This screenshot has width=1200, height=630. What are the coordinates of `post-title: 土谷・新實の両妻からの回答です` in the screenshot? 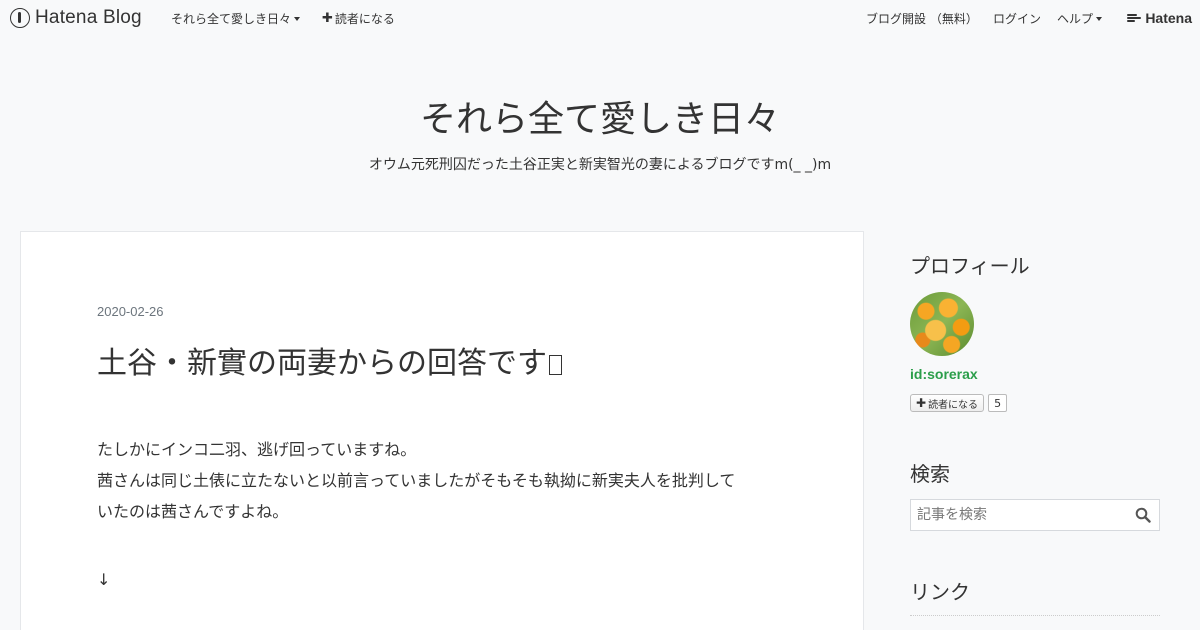 It's located at (329, 360).